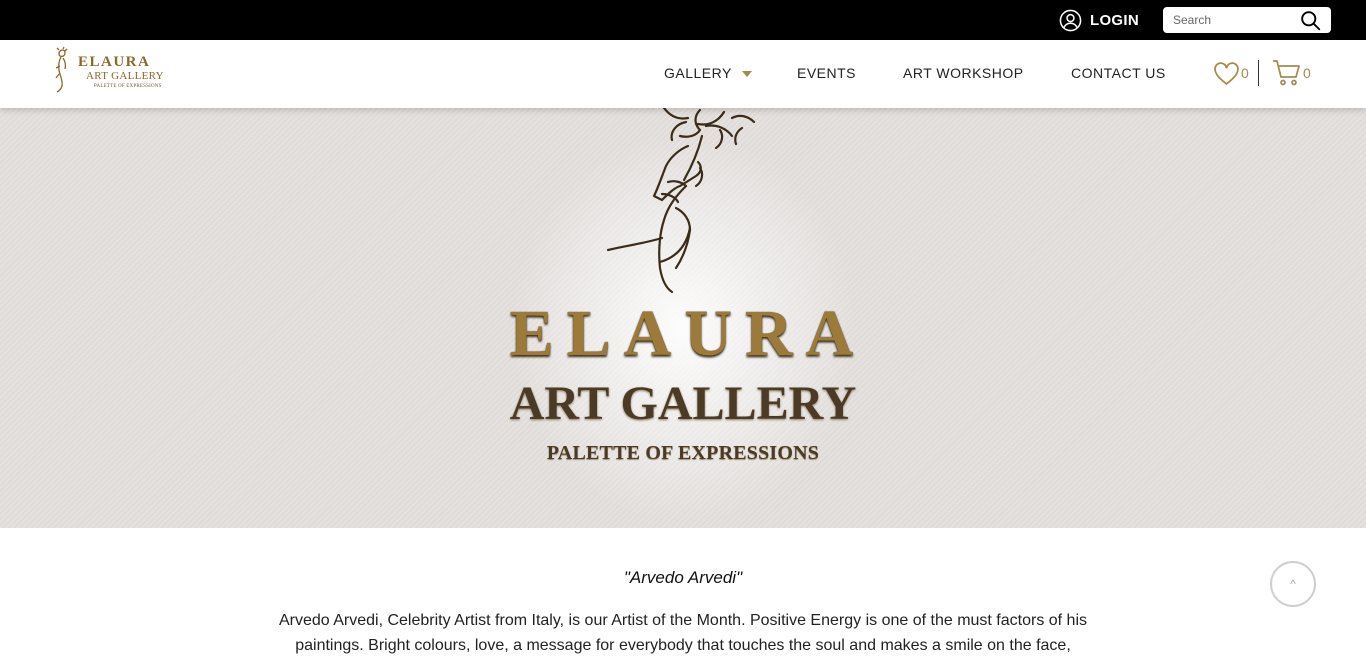  I want to click on logo-tagline: PALETTE OF EXPRESSIONS, so click(128, 86).